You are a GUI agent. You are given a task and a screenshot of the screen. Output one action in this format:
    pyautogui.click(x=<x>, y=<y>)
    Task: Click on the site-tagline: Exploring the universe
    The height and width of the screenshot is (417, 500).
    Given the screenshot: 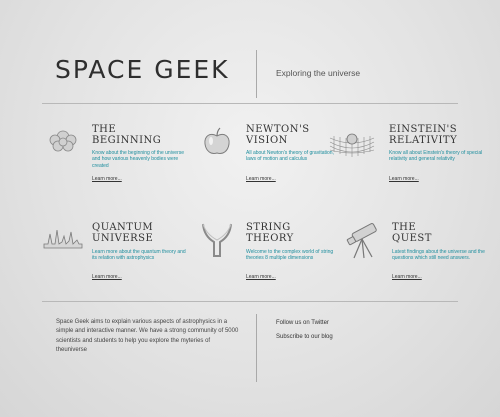 What is the action you would take?
    pyautogui.click(x=318, y=73)
    